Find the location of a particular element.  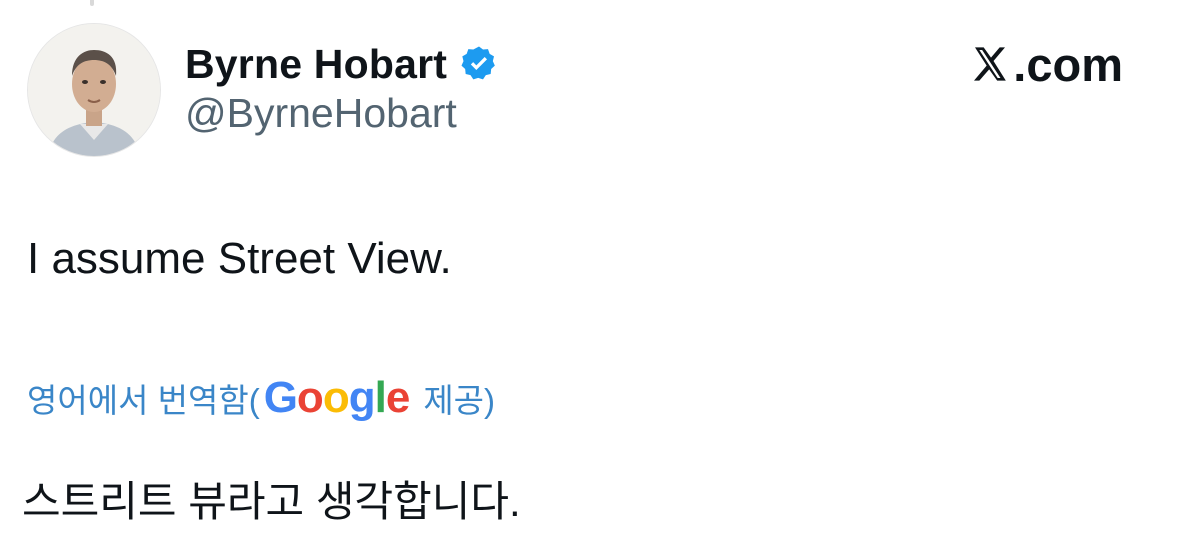

google-letter: g is located at coordinates (362, 397).